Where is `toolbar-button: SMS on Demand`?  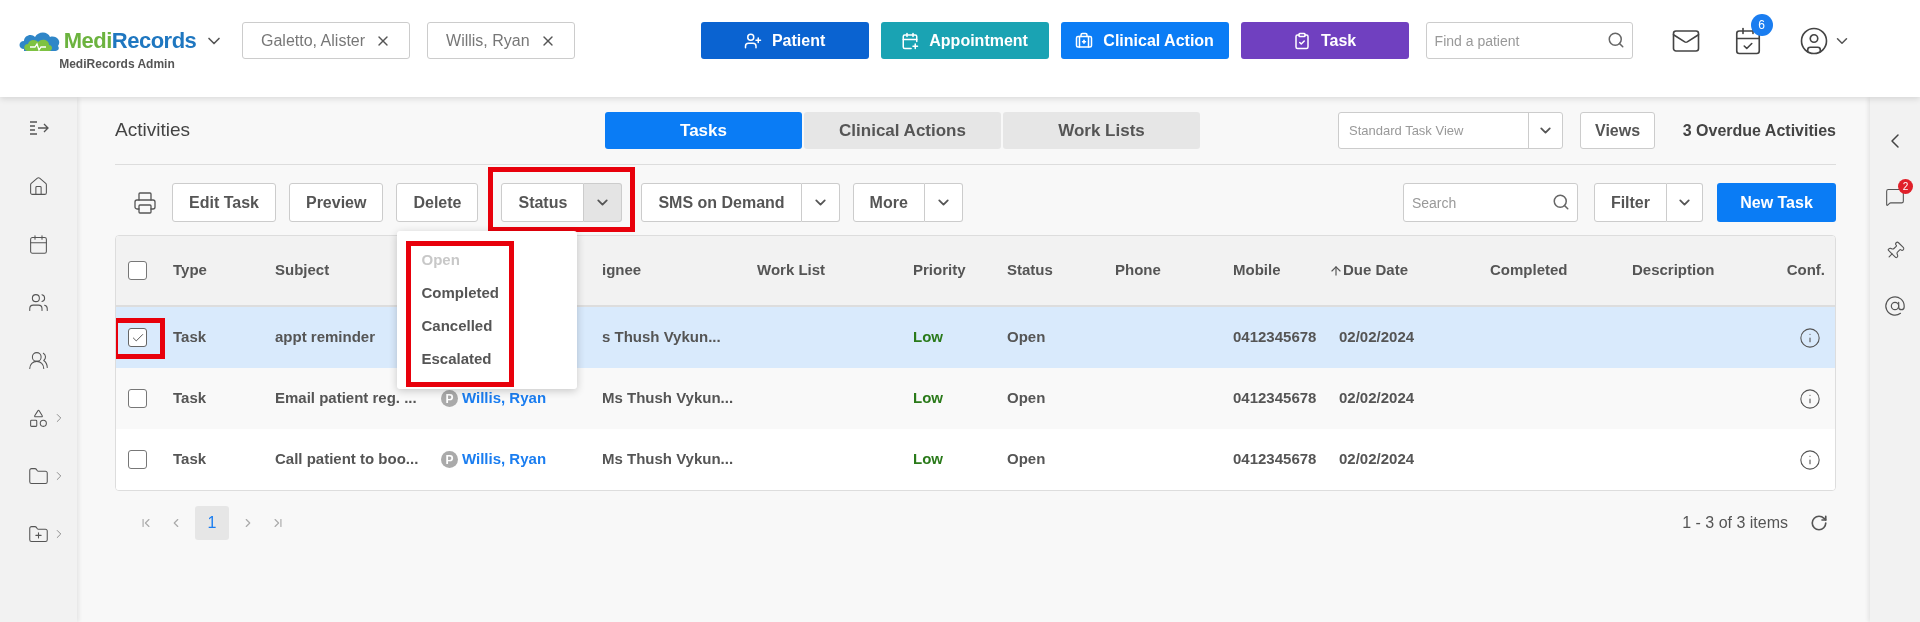 toolbar-button: SMS on Demand is located at coordinates (721, 202).